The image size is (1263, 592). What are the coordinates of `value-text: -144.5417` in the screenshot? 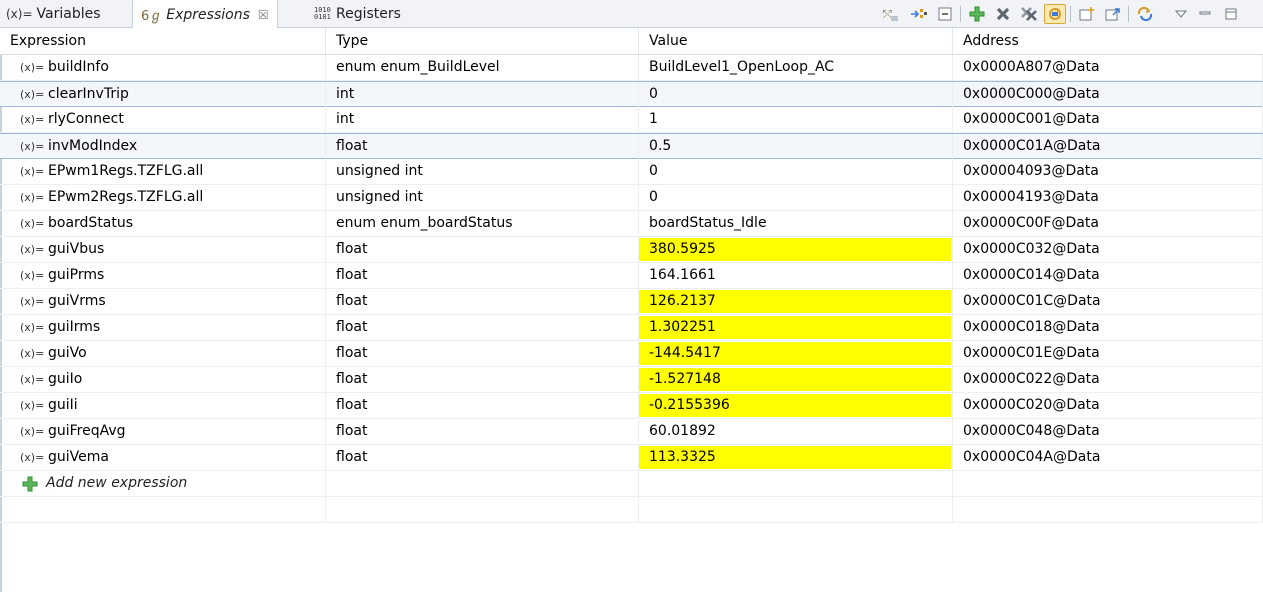 It's located at (685, 353).